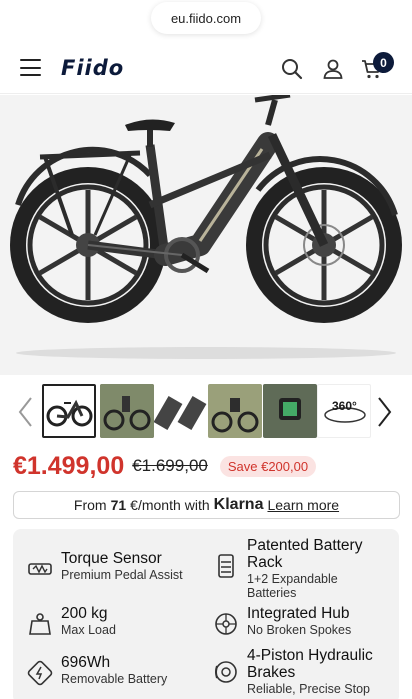  What do you see at coordinates (305, 554) in the screenshot?
I see `feature-title: Patented Battery Rack` at bounding box center [305, 554].